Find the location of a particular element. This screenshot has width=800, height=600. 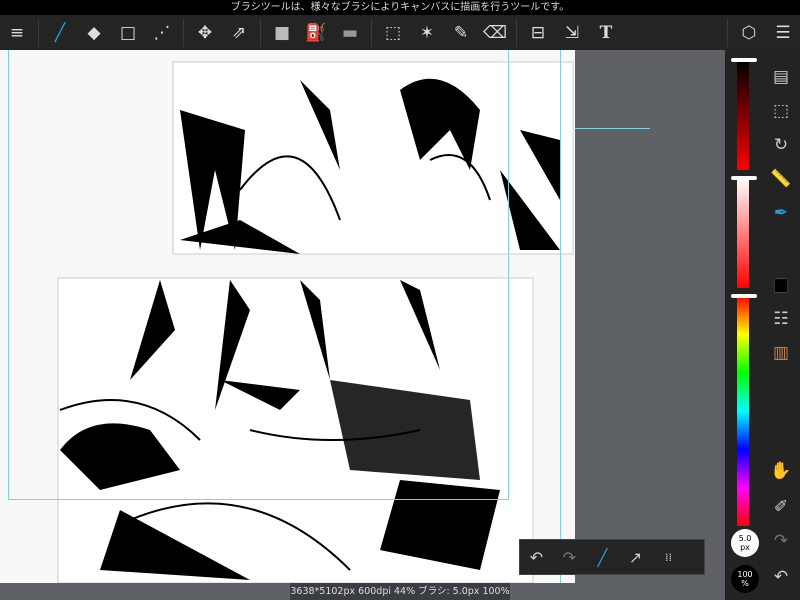

brush-size-button: 5.0 px is located at coordinates (745, 543).